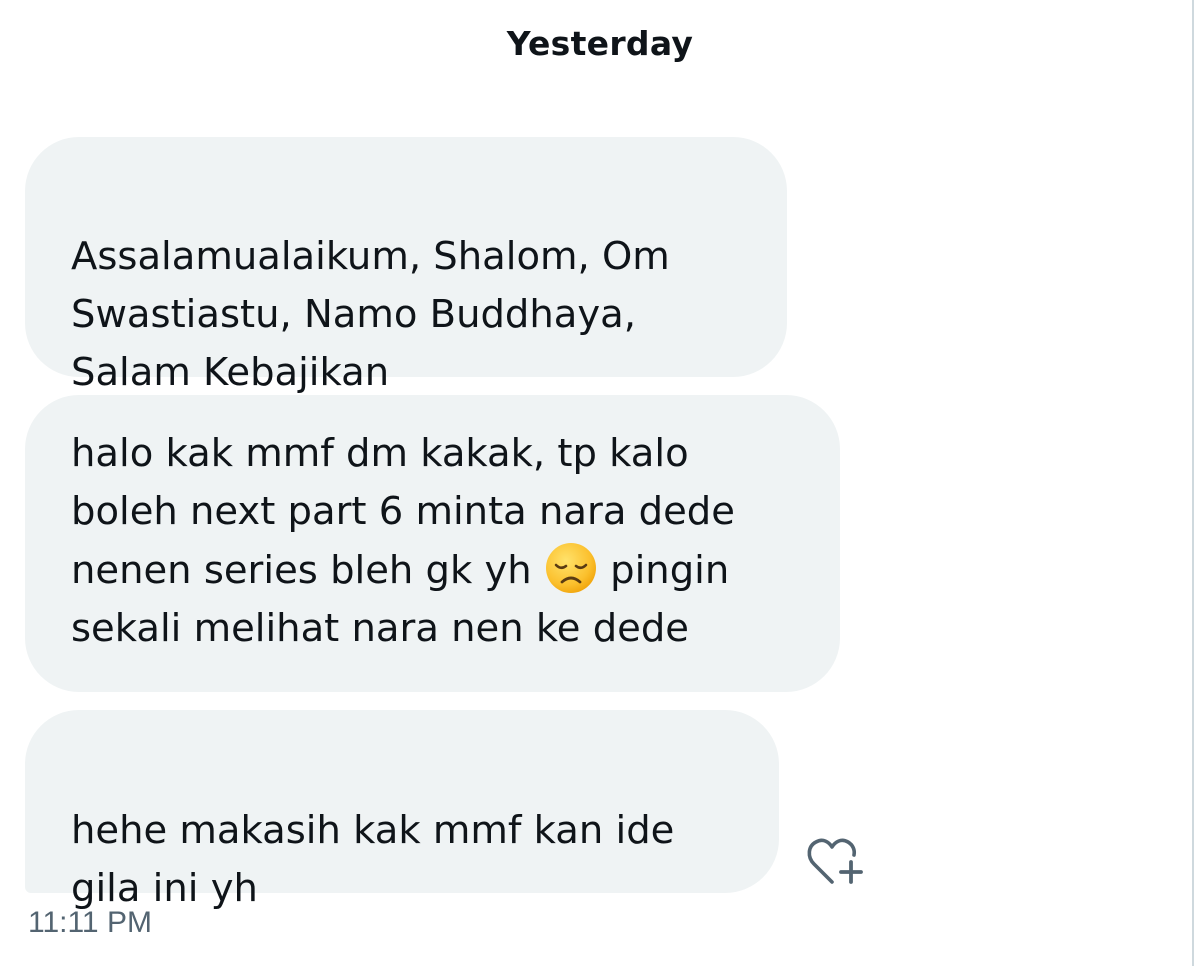 The image size is (1200, 966). Describe the element at coordinates (1193, 483) in the screenshot. I see `scroll-divider` at that location.